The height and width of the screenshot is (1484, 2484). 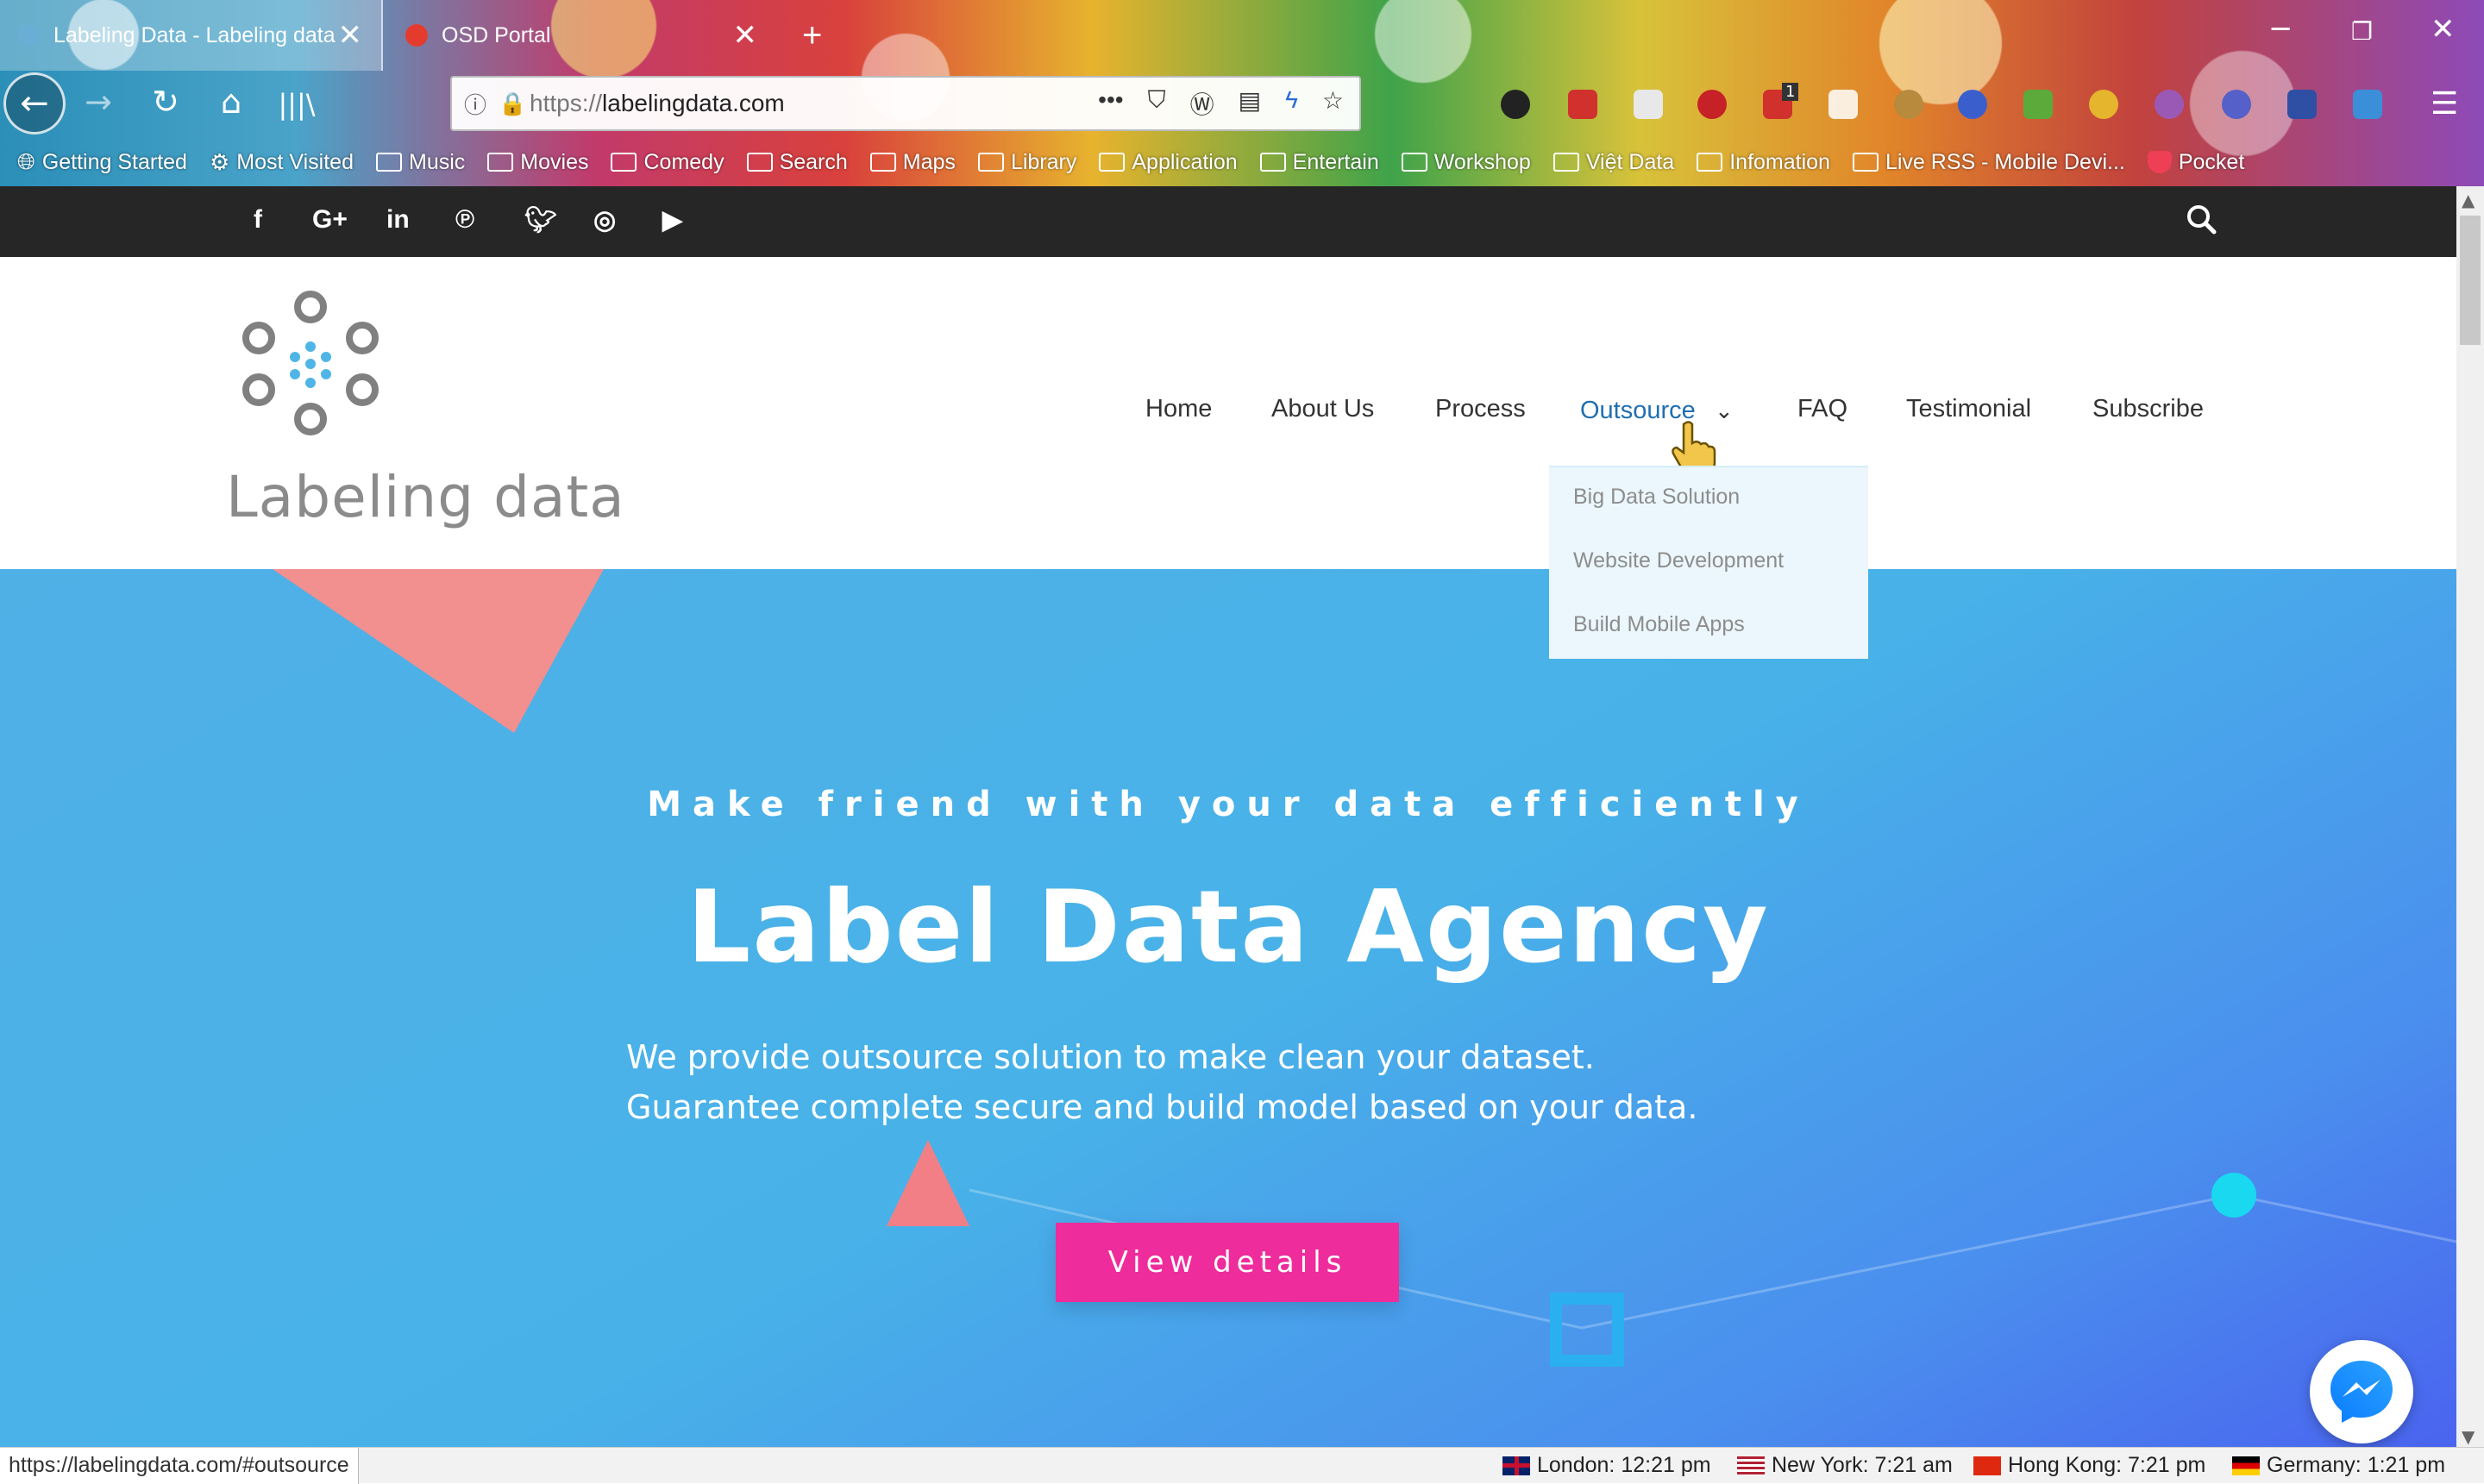 I want to click on bookmark-label: Comedy, so click(x=683, y=161).